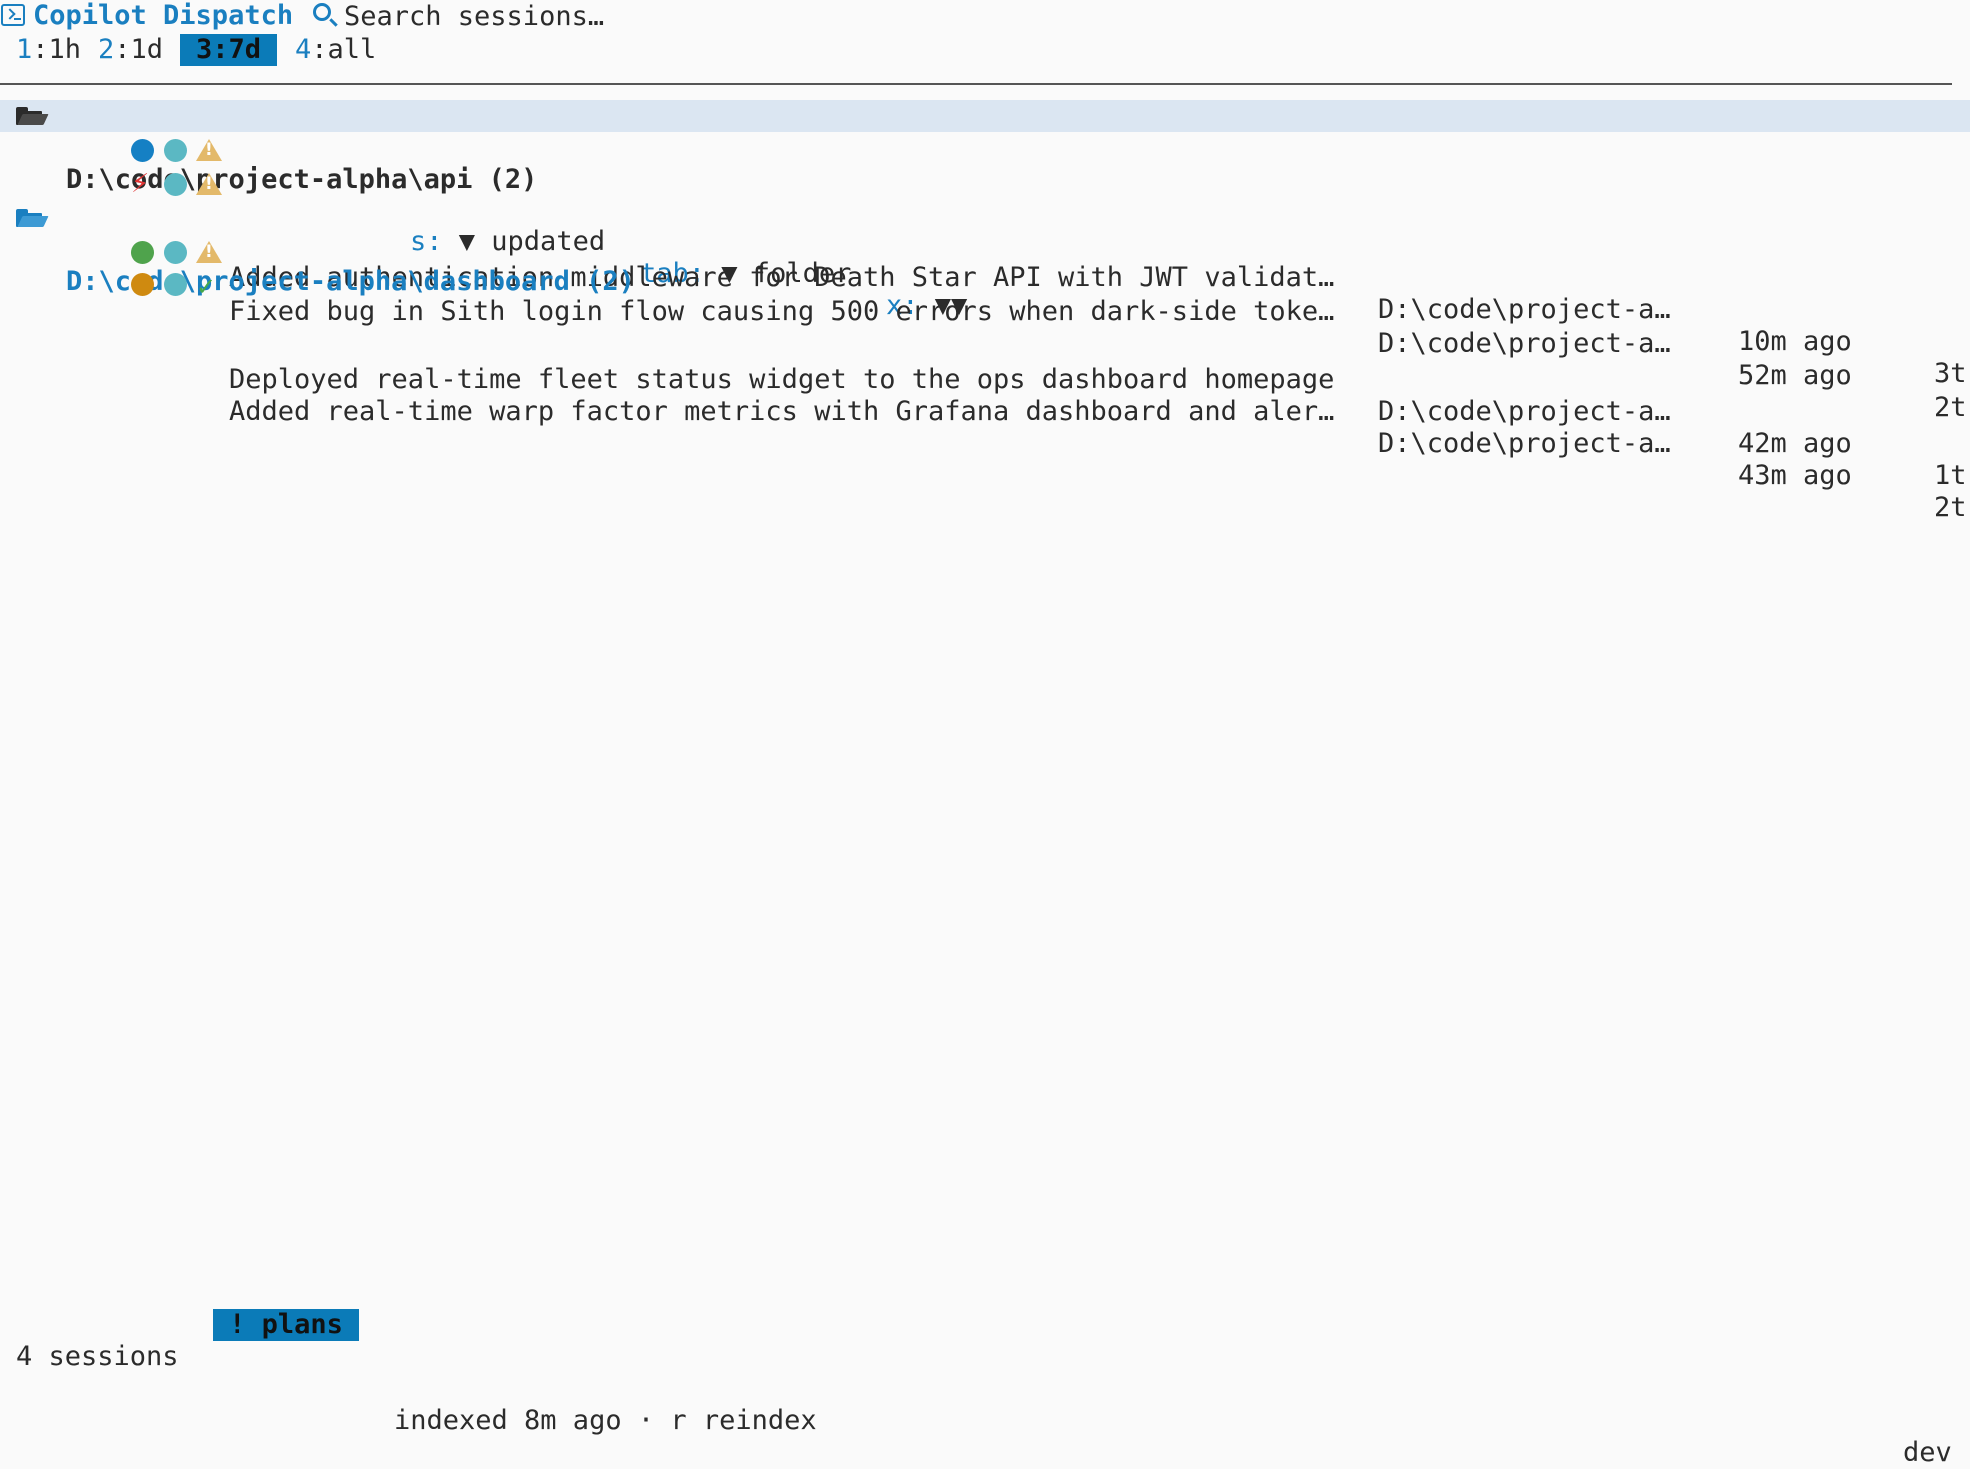 Image resolution: width=1970 pixels, height=1469 pixels. What do you see at coordinates (1950, 475) in the screenshot?
I see `session-turns: 1t` at bounding box center [1950, 475].